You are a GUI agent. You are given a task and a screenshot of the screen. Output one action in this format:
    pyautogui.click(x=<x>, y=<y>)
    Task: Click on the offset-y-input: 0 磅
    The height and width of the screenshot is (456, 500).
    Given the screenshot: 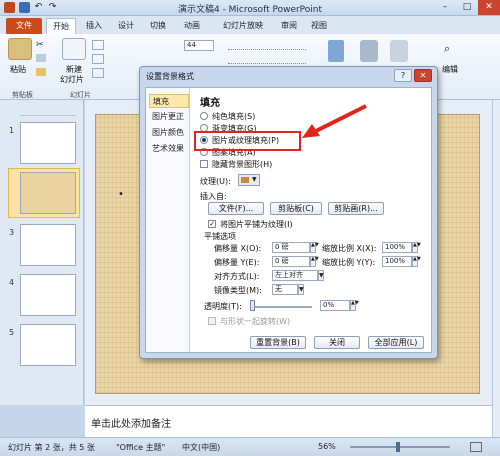 What is the action you would take?
    pyautogui.click(x=291, y=261)
    